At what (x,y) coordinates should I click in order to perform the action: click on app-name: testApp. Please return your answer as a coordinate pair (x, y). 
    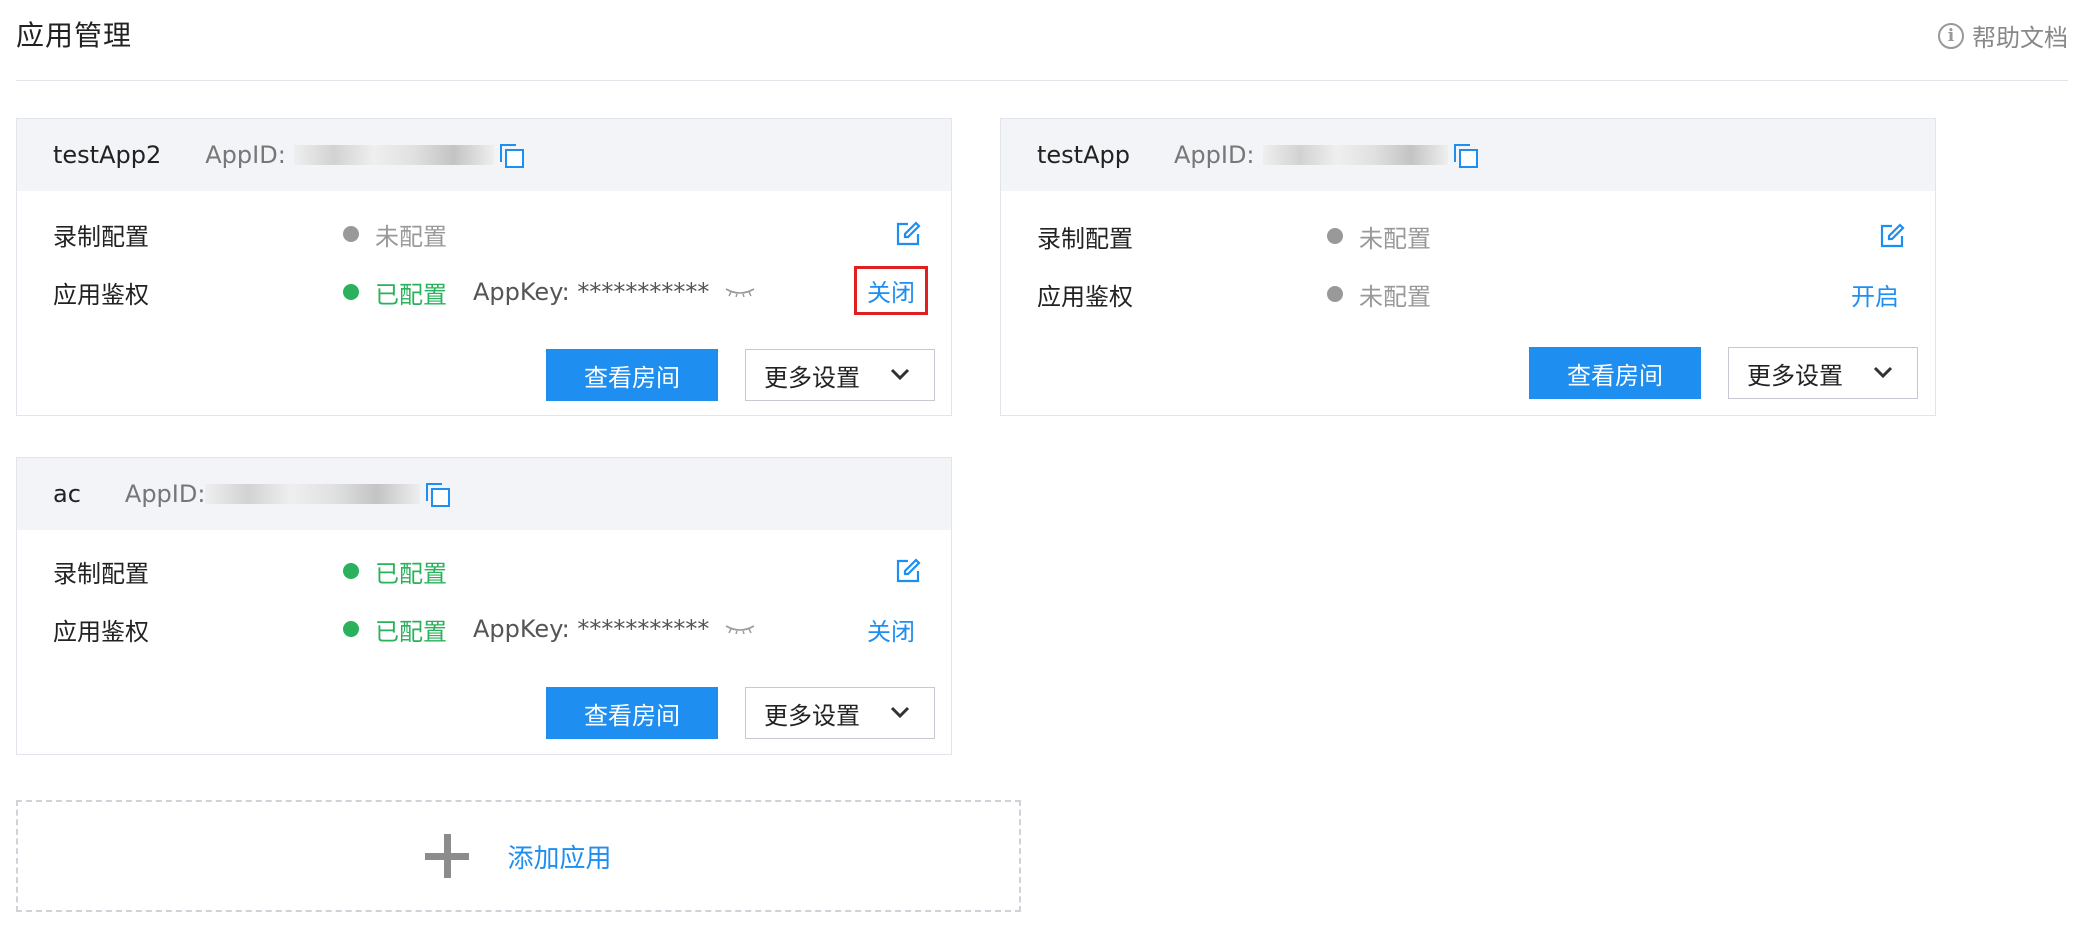
    Looking at the image, I should click on (1083, 155).